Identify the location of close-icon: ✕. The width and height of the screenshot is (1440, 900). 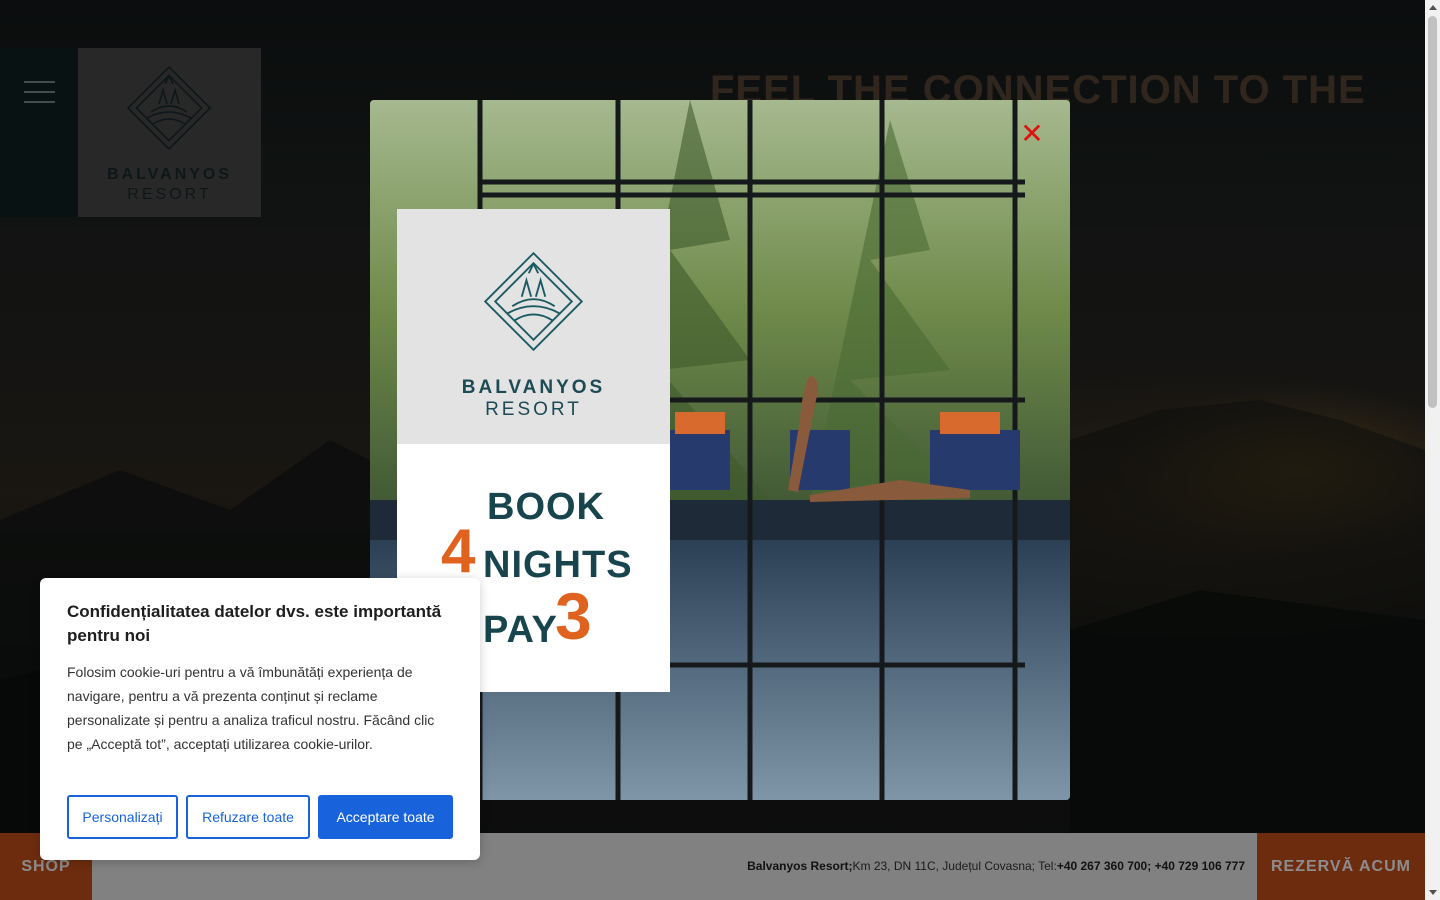
(1032, 134).